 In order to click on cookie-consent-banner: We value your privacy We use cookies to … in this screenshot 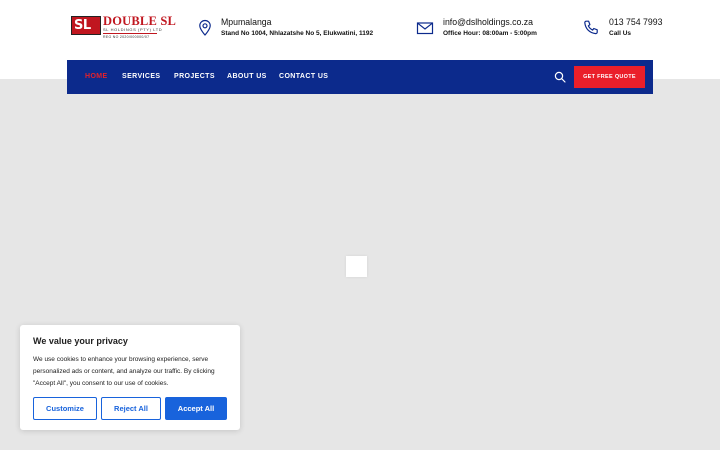, I will do `click(130, 377)`.